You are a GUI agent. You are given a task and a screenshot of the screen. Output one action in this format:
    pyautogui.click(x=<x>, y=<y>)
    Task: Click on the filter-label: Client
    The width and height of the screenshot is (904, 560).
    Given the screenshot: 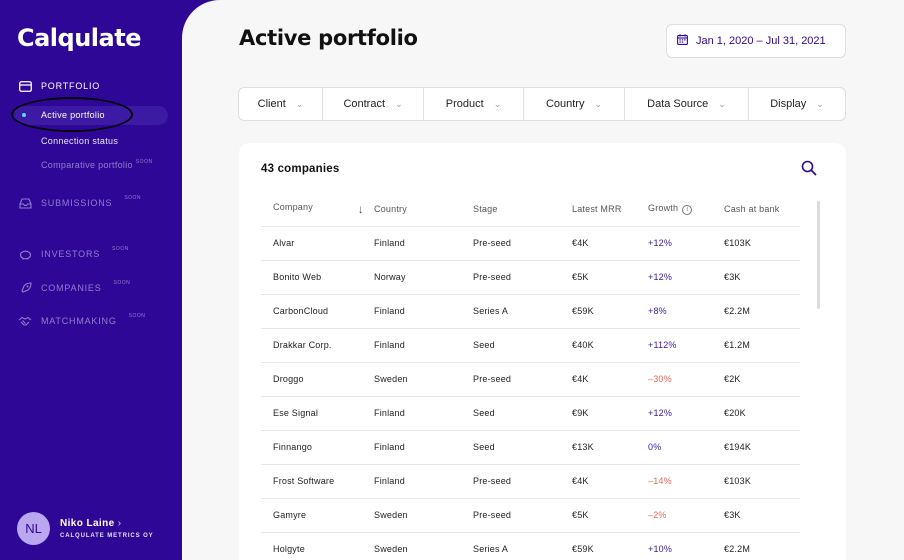 What is the action you would take?
    pyautogui.click(x=271, y=104)
    